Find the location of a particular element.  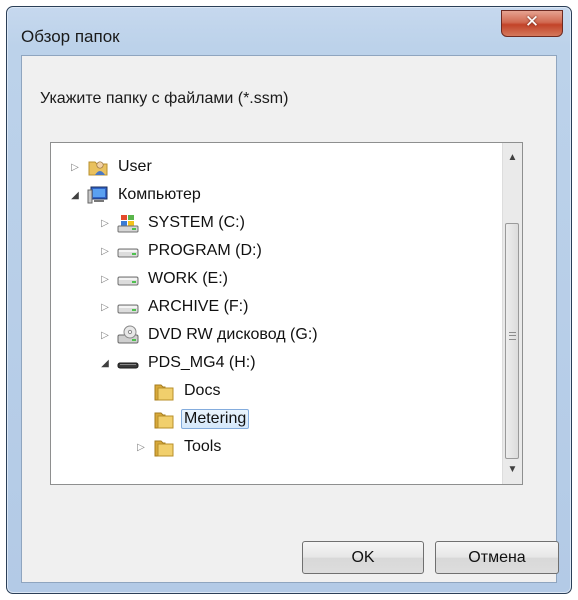

tree-item-label: Компьютер is located at coordinates (159, 194).